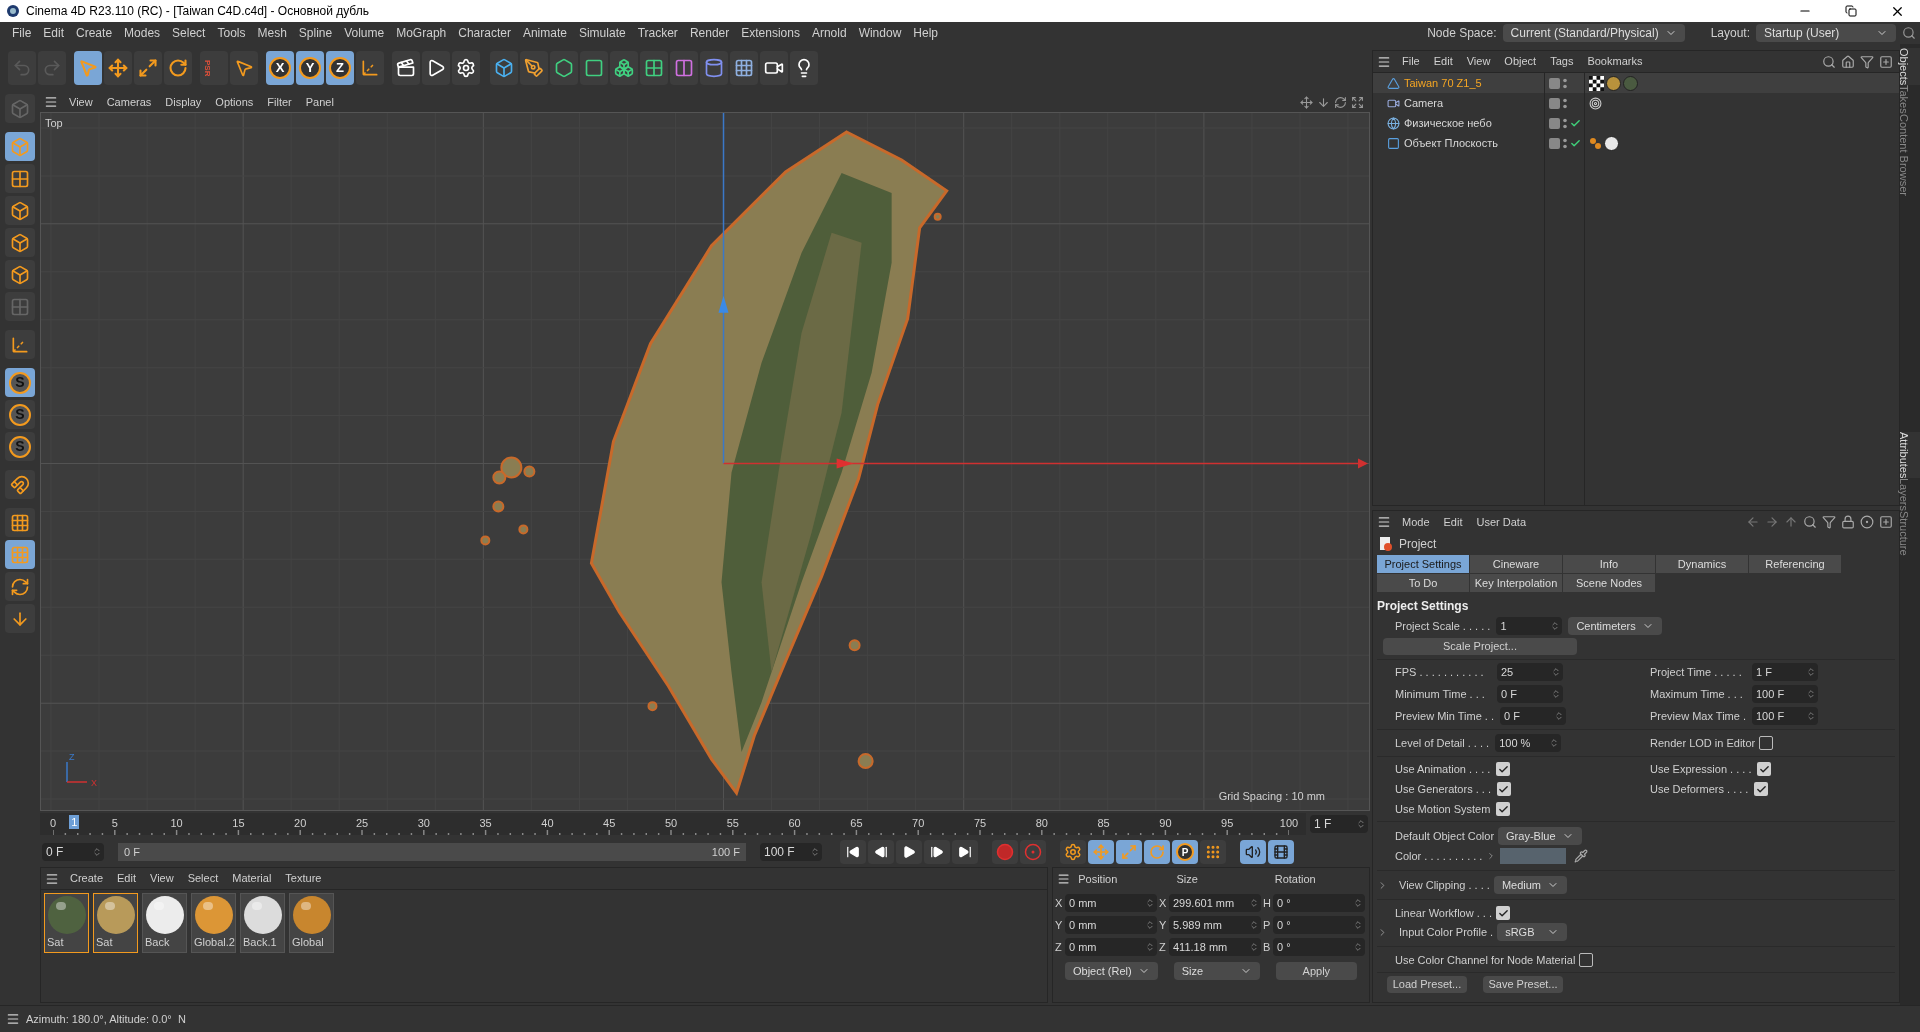 The image size is (1920, 1032). I want to click on object-row: Taiwan 70 Z1_5, so click(1458, 83).